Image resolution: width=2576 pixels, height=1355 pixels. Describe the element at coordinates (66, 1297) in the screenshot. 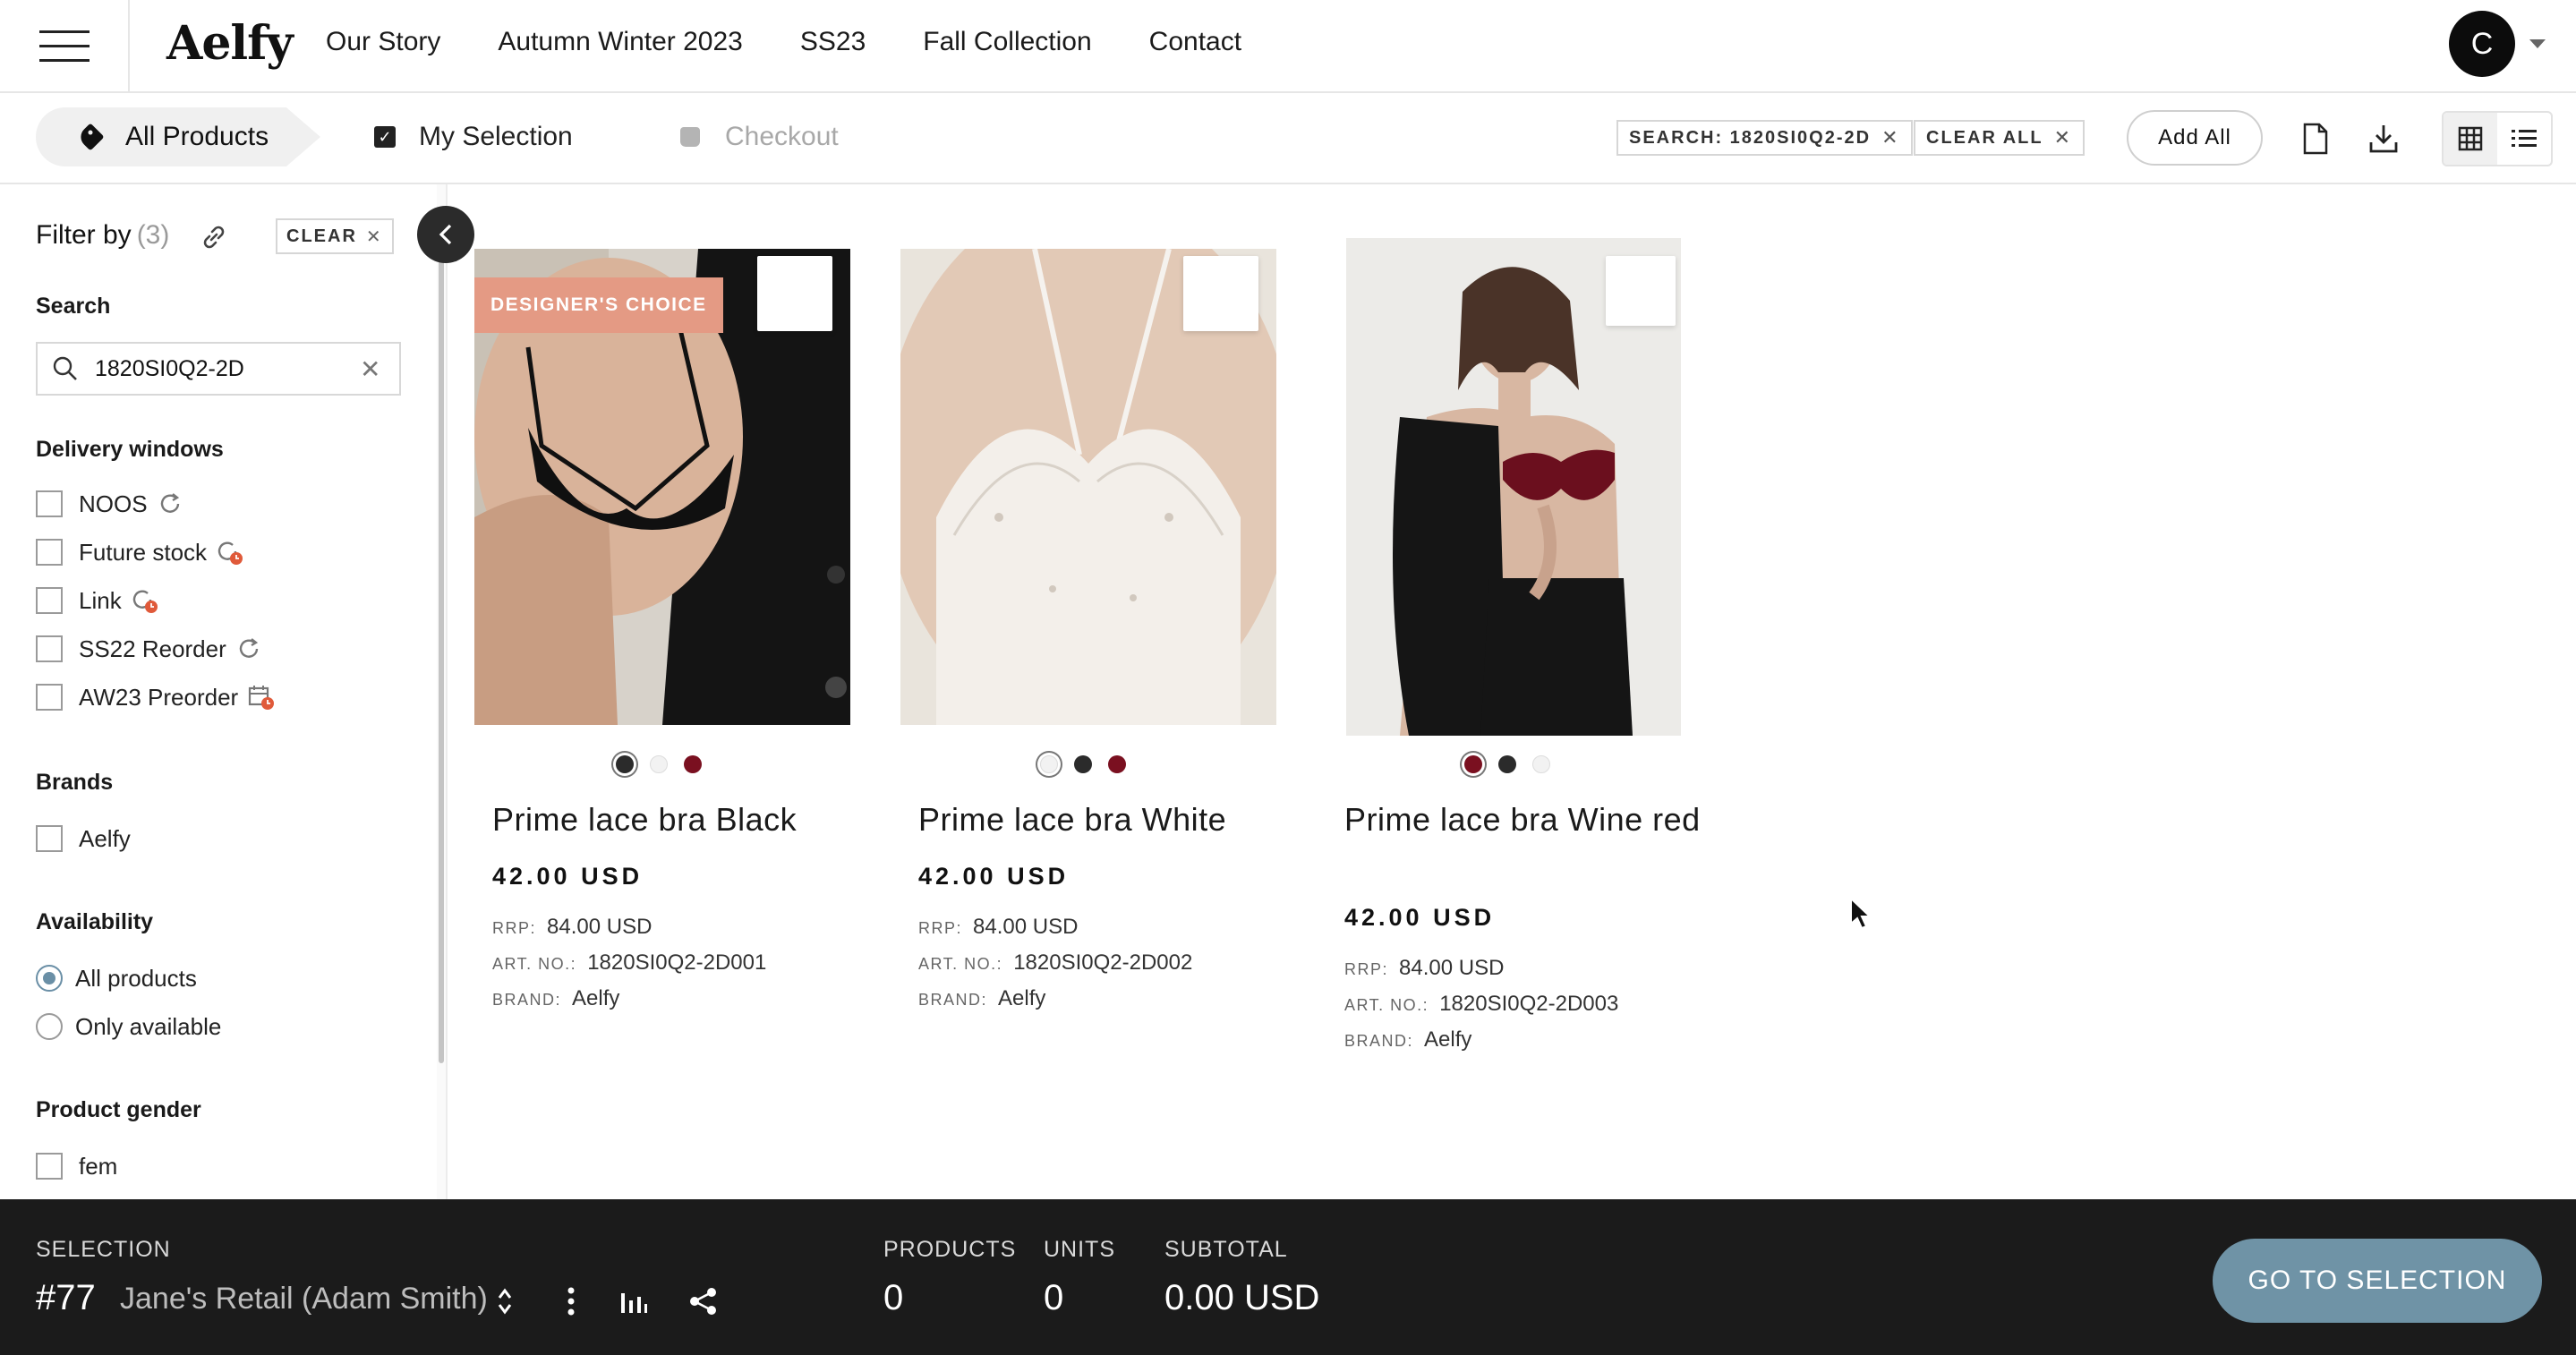

I see `selection-id: #77` at that location.